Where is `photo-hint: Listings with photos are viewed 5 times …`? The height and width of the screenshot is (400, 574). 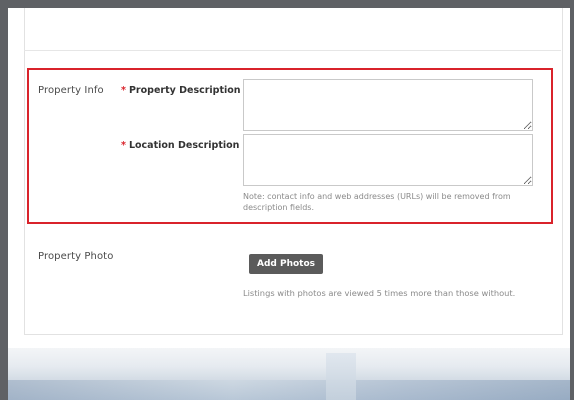 photo-hint: Listings with photos are viewed 5 times … is located at coordinates (379, 293).